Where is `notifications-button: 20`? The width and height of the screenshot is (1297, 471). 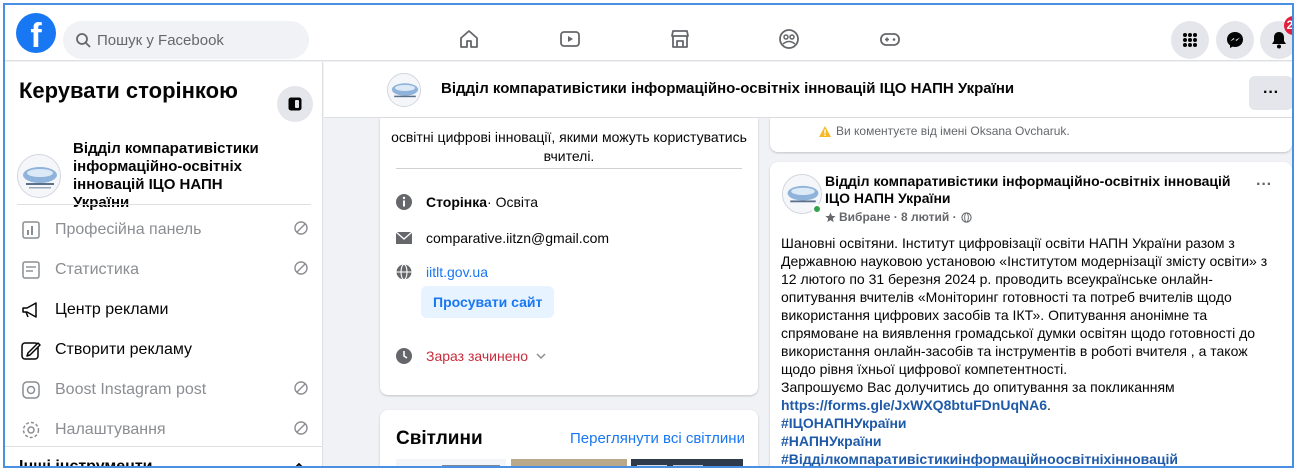
notifications-button: 20 is located at coordinates (1276, 37).